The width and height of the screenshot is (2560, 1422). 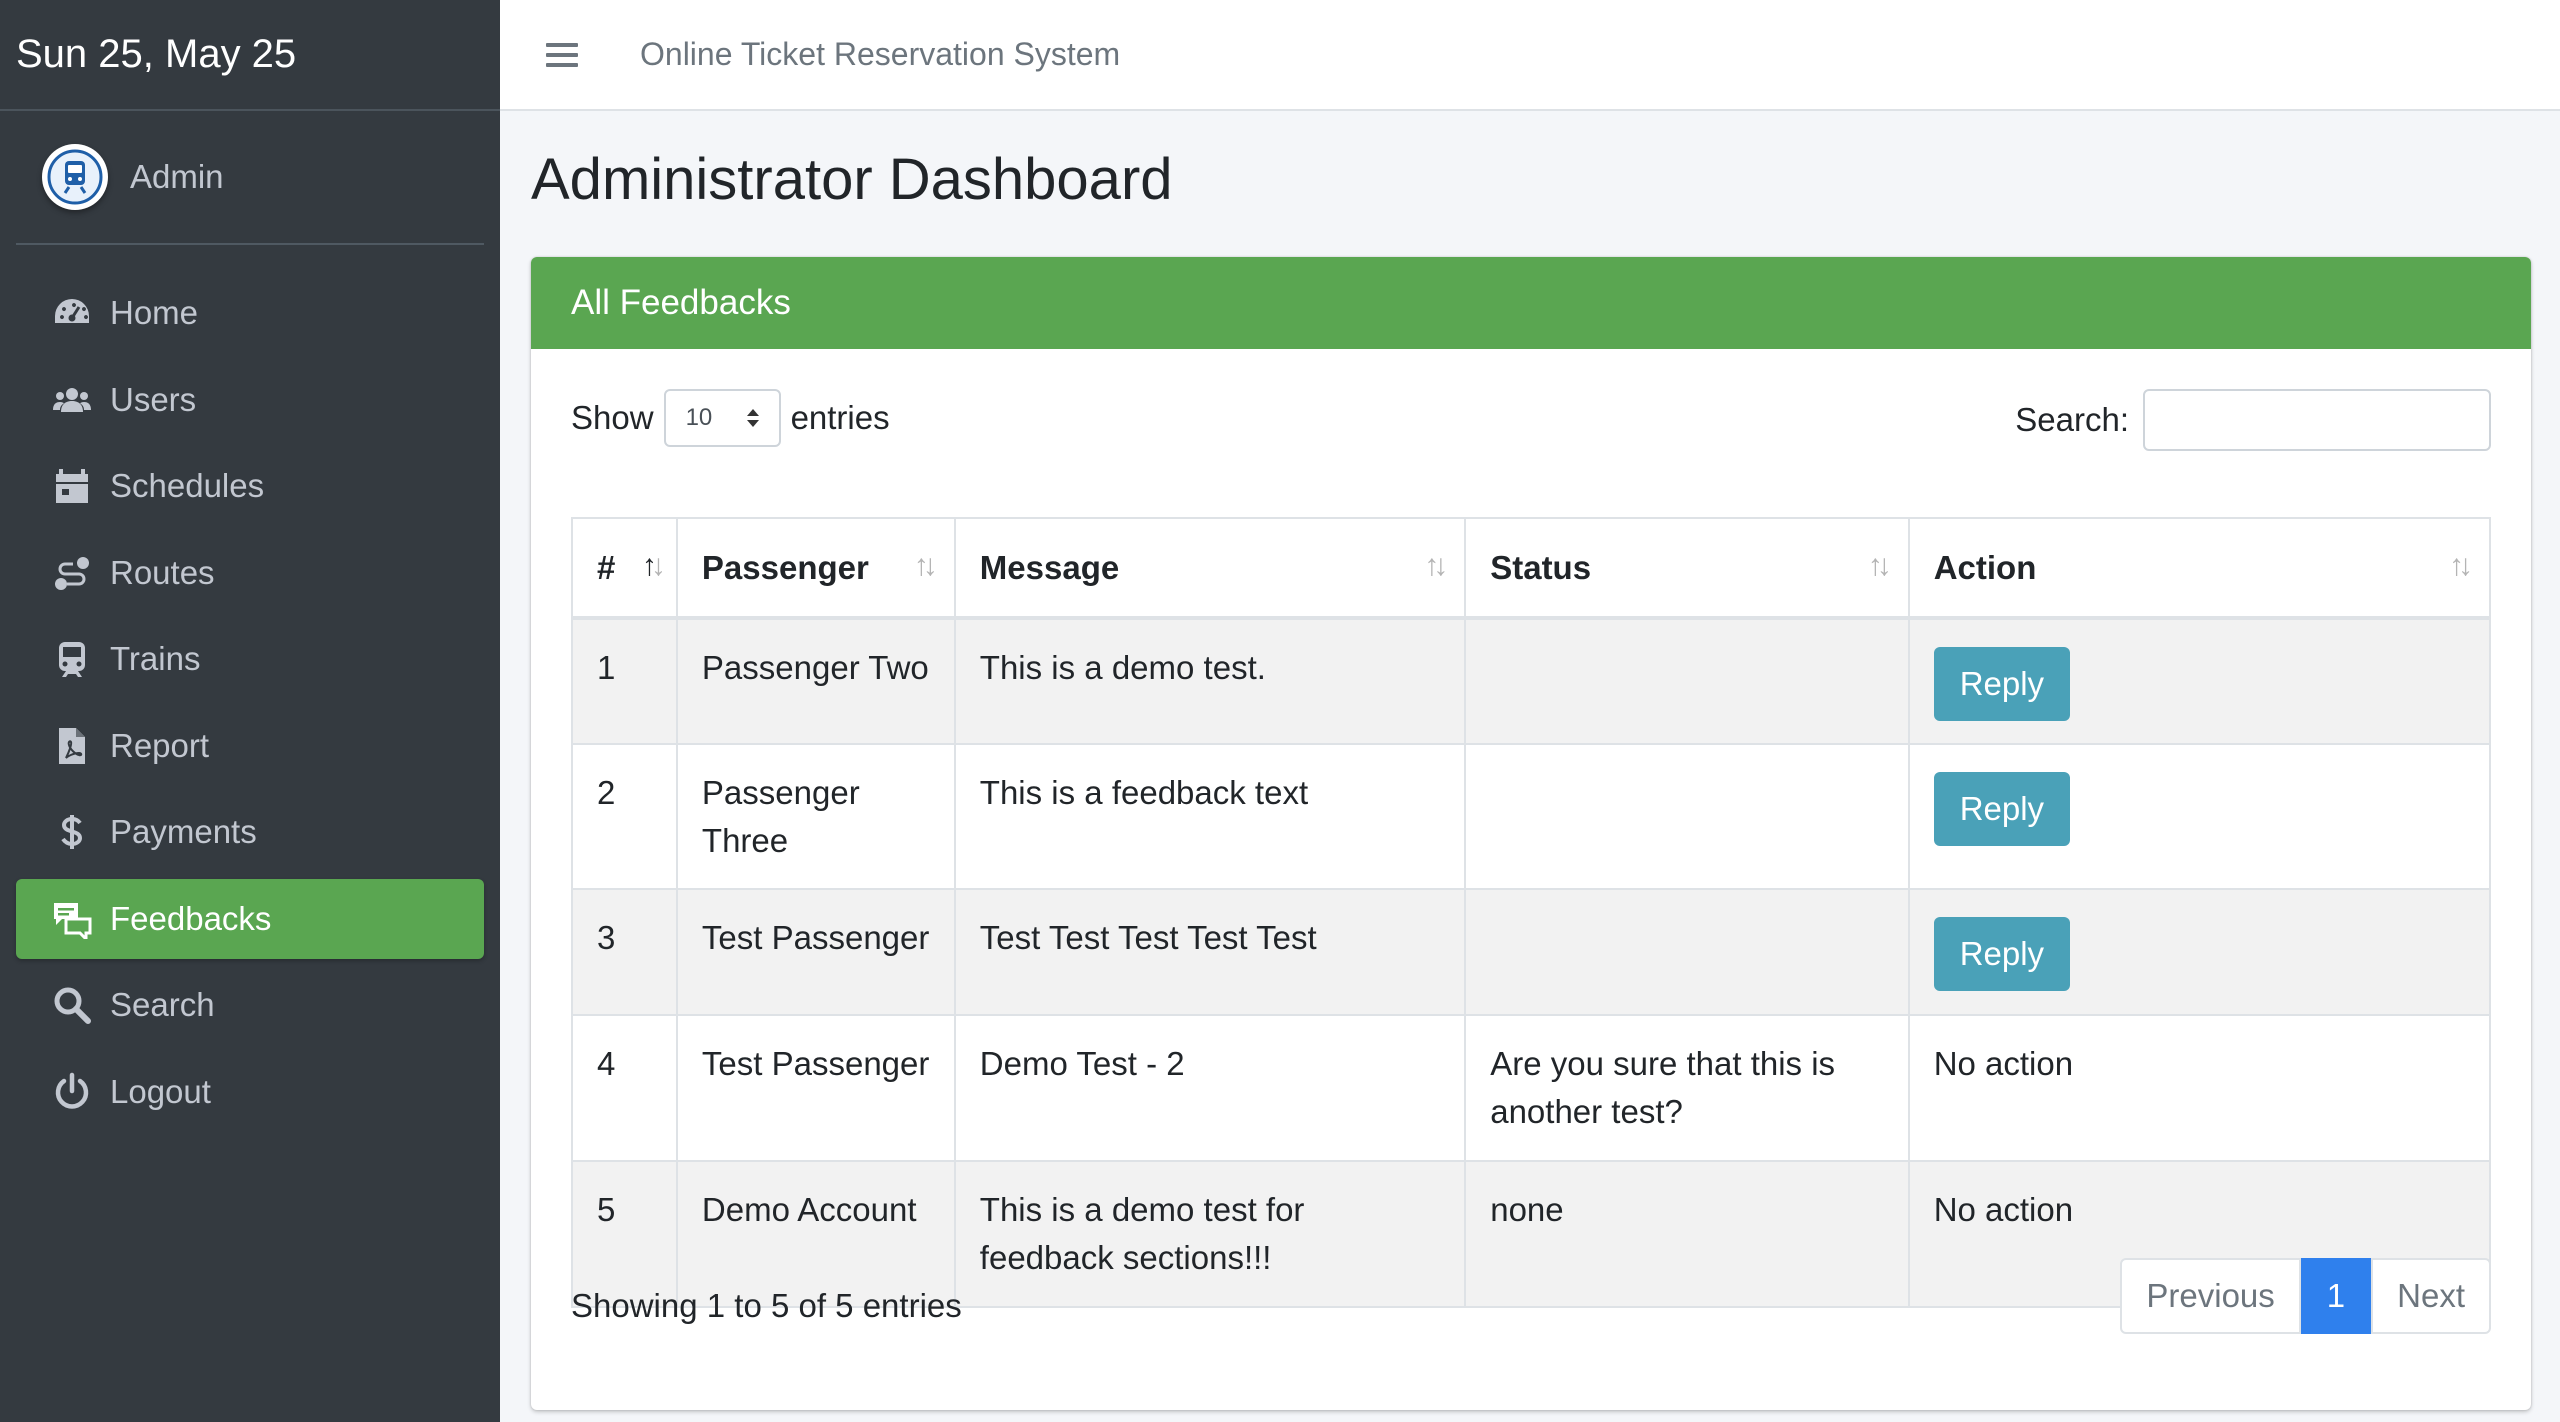 I want to click on sidebar-item-search: Search, so click(x=250, y=1005).